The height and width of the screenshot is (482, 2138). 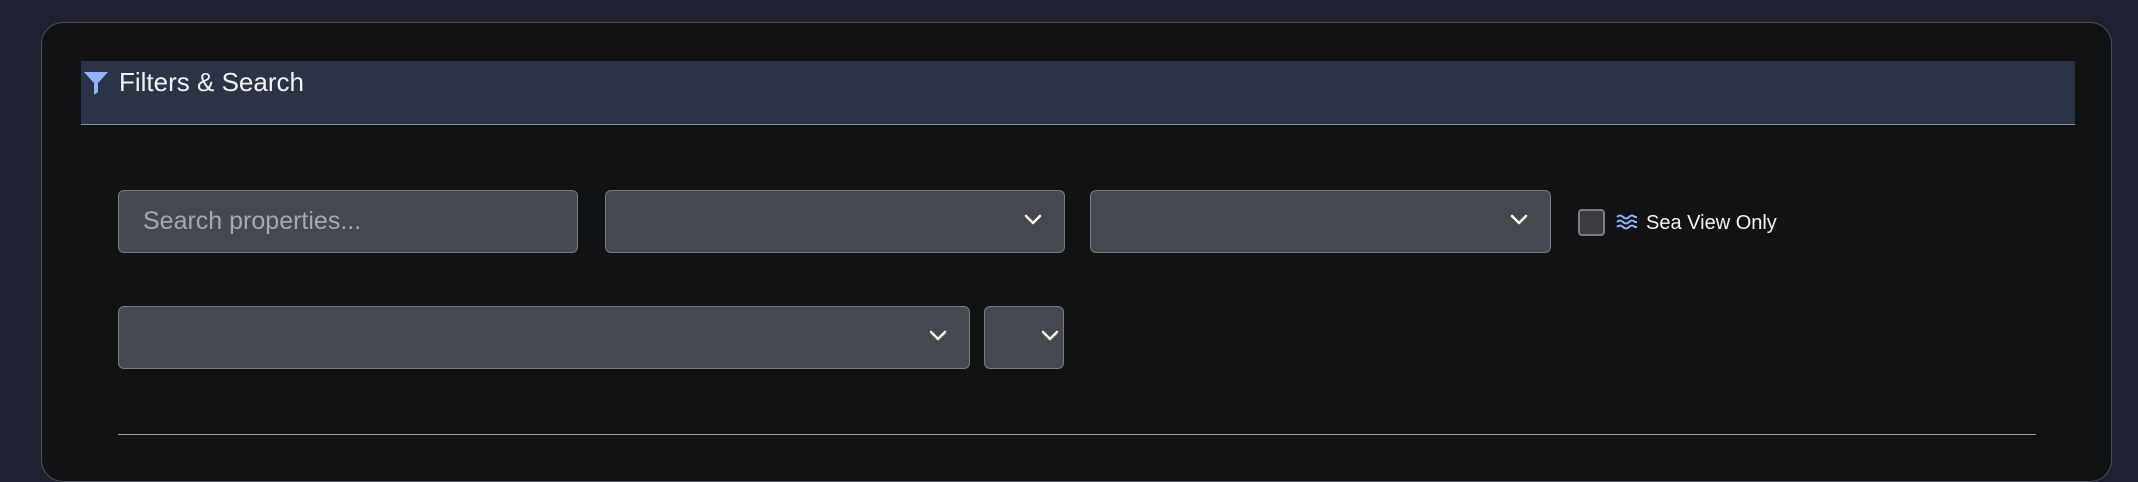 What do you see at coordinates (1024, 337) in the screenshot?
I see `order-select` at bounding box center [1024, 337].